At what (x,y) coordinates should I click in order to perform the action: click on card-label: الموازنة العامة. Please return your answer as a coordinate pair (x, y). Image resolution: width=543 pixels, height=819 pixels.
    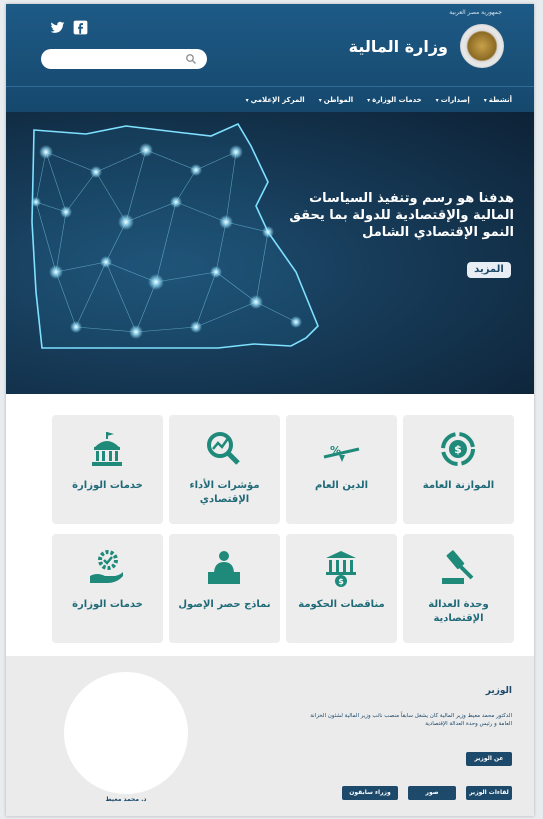
    Looking at the image, I should click on (458, 485).